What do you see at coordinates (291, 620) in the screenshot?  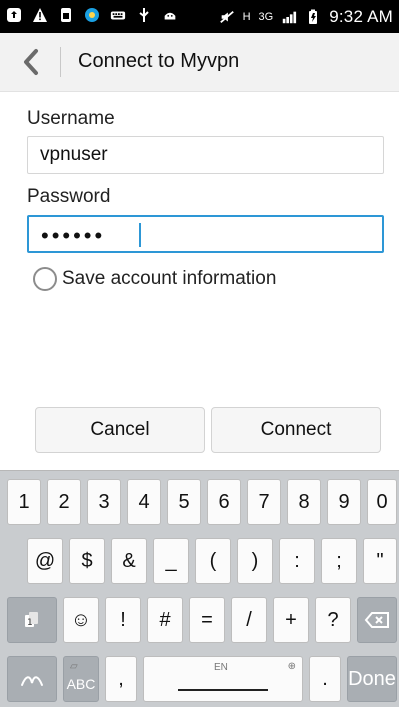 I see `key-plus: +` at bounding box center [291, 620].